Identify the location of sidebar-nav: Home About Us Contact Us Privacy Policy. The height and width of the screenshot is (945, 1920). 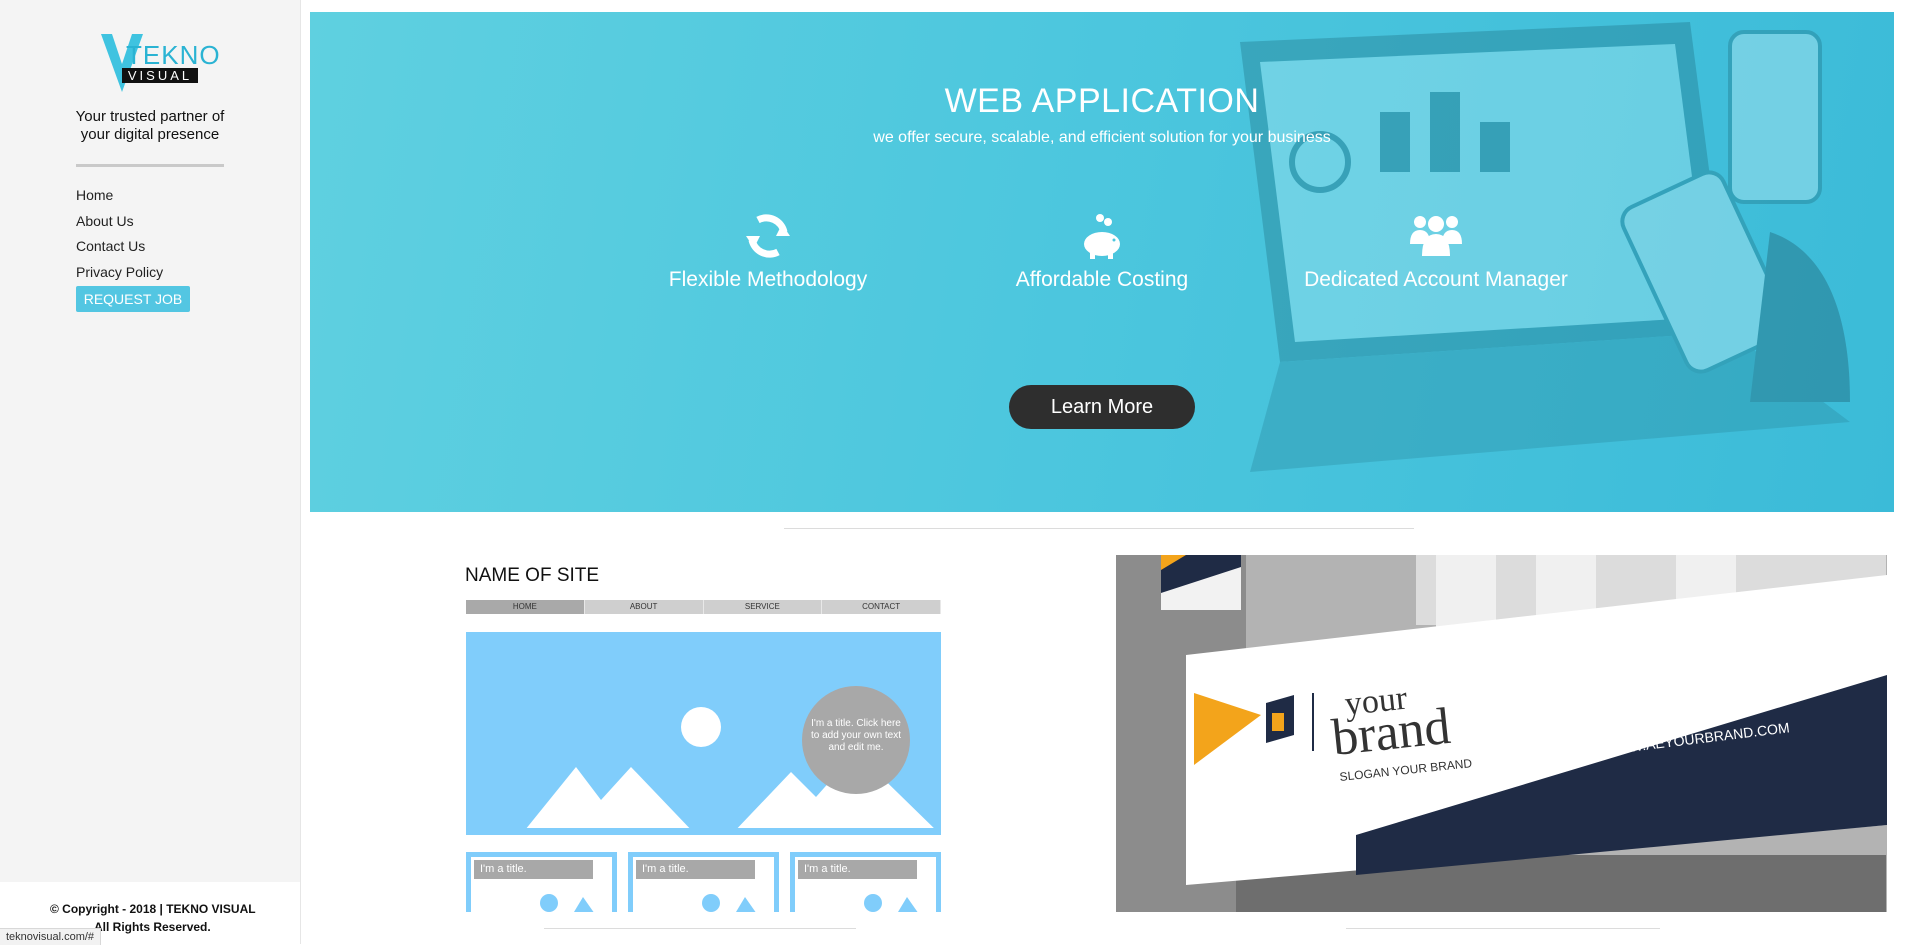
(119, 234).